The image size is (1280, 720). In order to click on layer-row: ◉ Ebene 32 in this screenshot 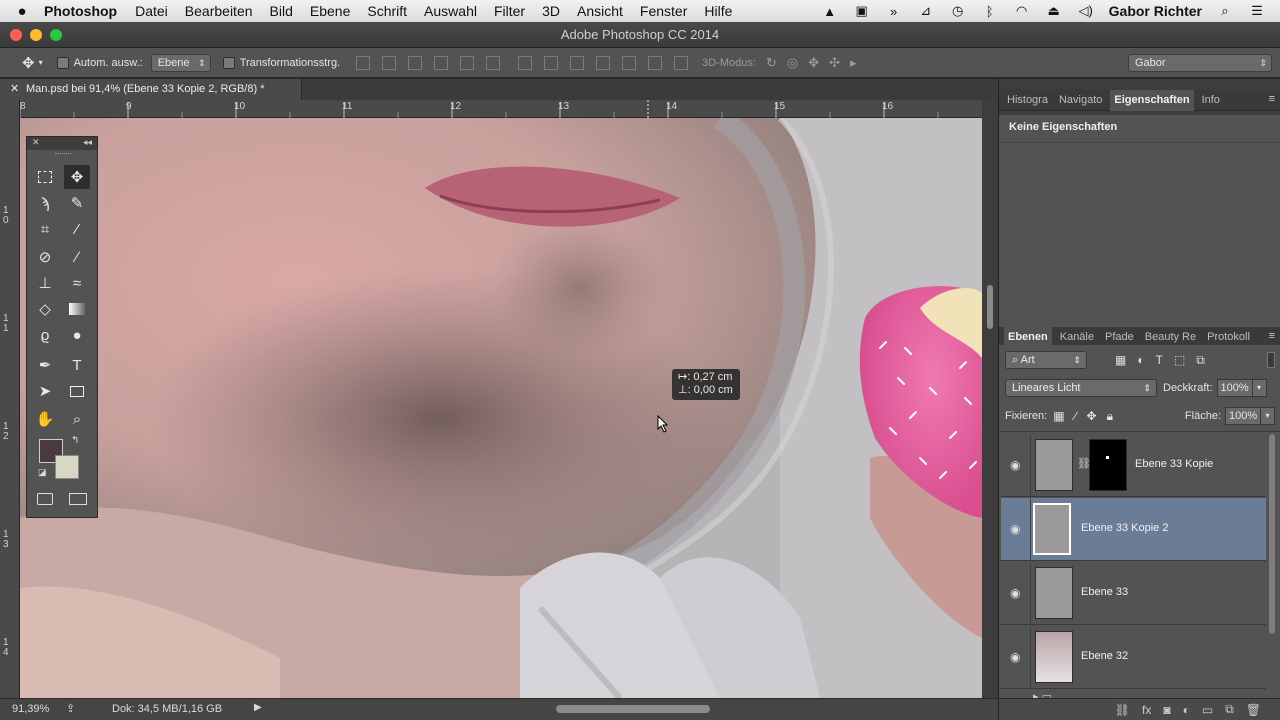, I will do `click(1133, 657)`.